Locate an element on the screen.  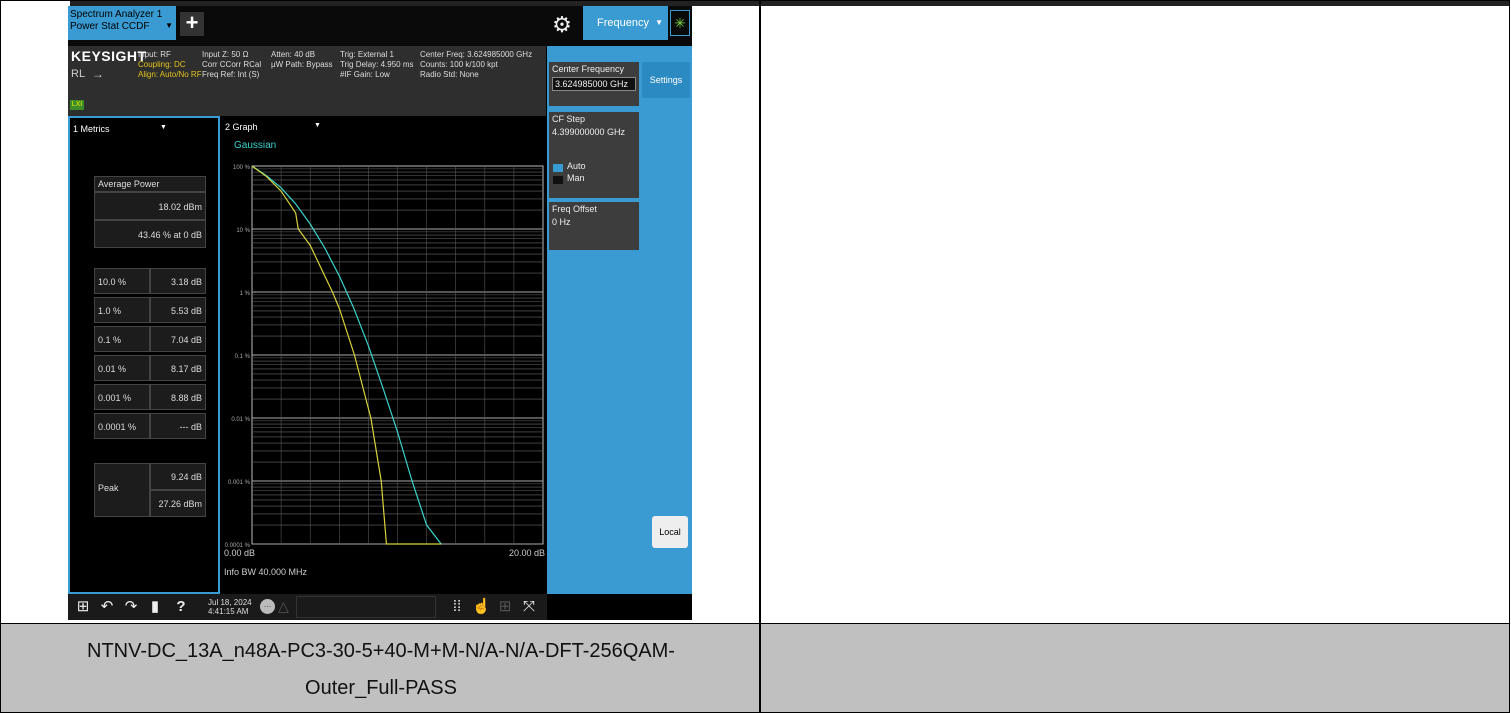
help-icon: ? is located at coordinates (181, 607).